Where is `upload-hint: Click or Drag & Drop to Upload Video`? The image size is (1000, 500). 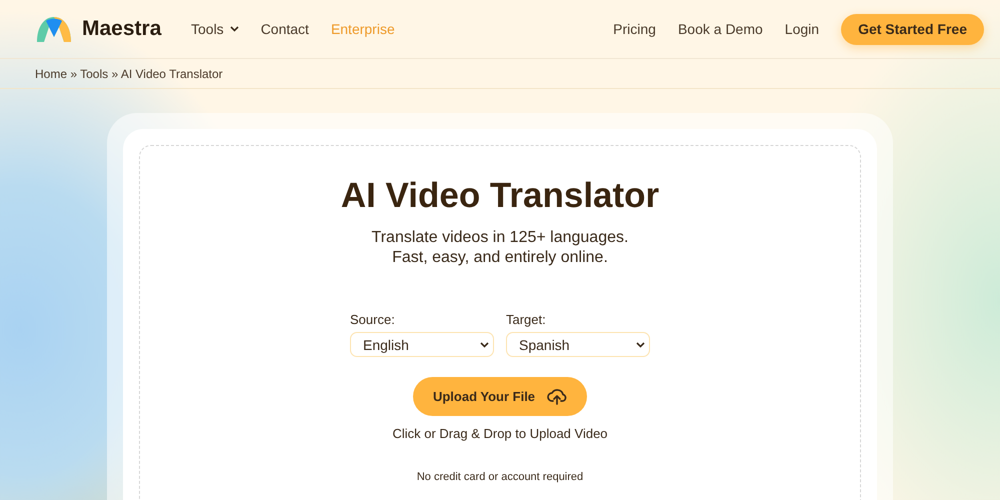 upload-hint: Click or Drag & Drop to Upload Video is located at coordinates (500, 433).